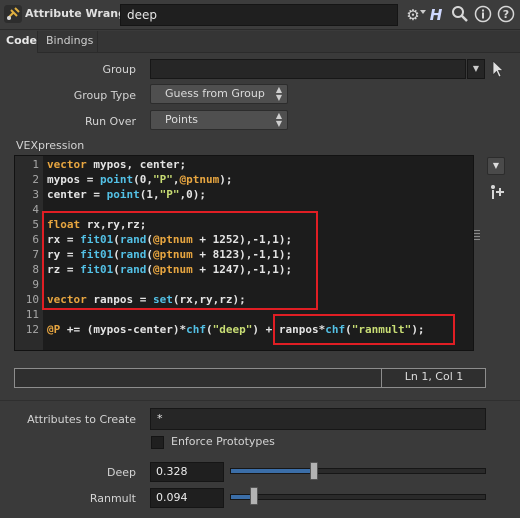  I want to click on group-type-label: Group Type, so click(104, 95).